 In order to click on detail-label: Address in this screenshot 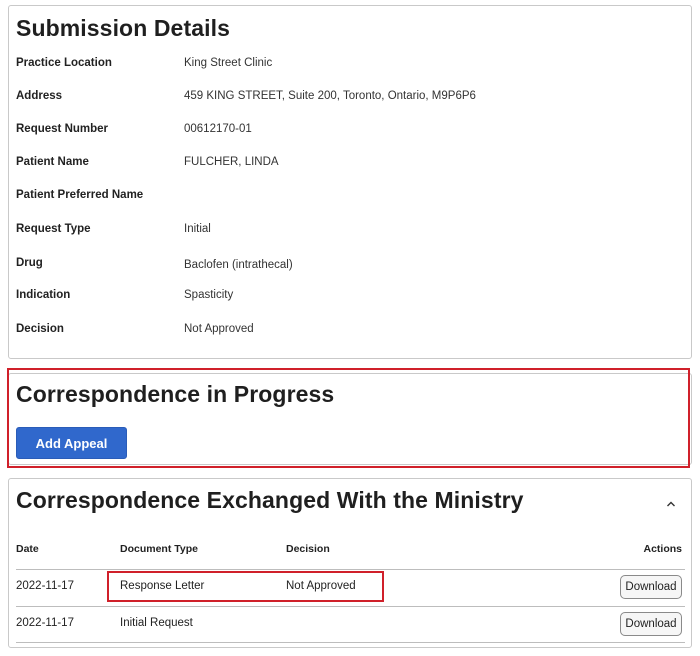, I will do `click(39, 96)`.